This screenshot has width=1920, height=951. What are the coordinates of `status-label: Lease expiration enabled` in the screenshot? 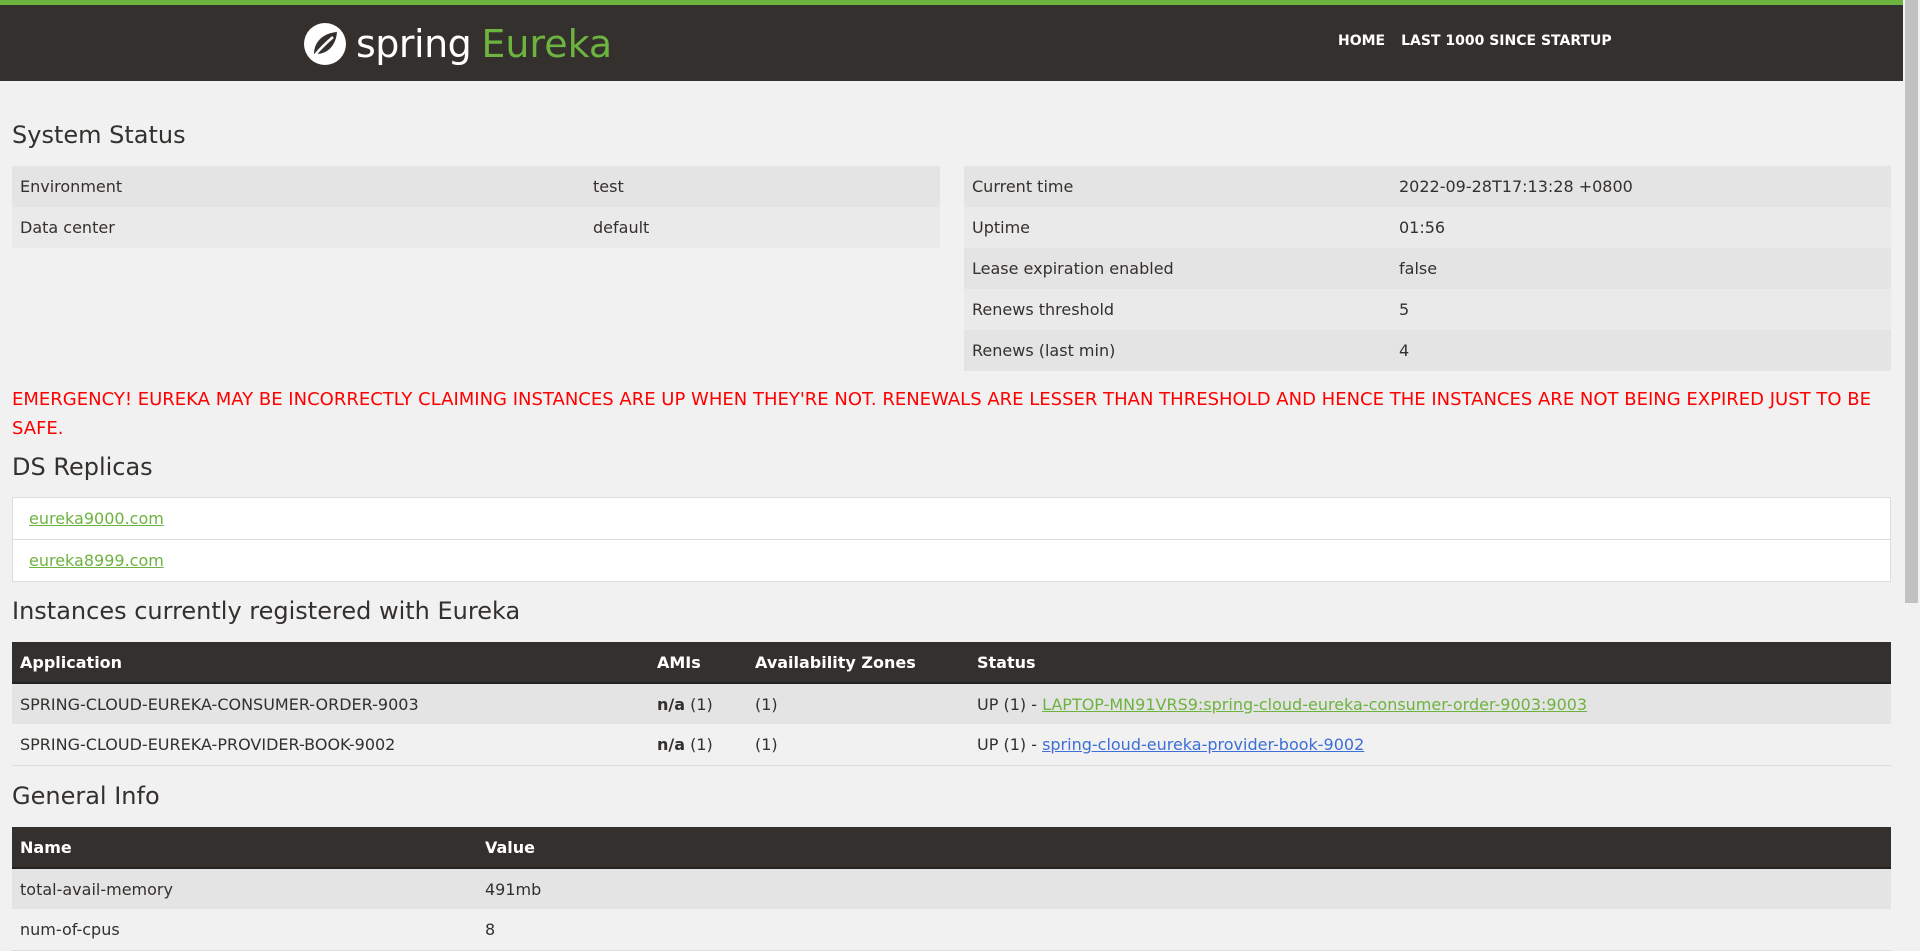 It's located at (1177, 268).